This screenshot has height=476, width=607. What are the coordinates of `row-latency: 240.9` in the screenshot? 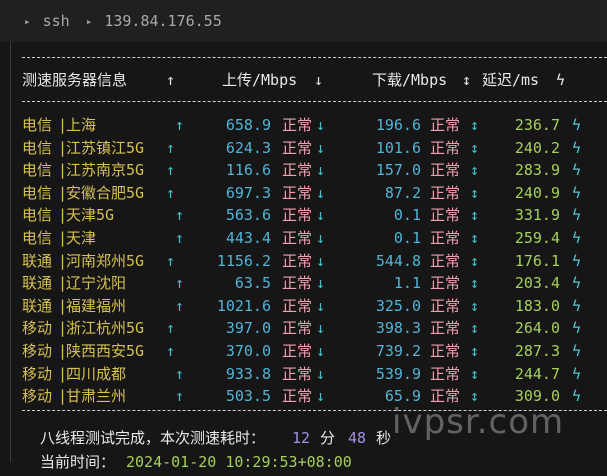 It's located at (537, 193).